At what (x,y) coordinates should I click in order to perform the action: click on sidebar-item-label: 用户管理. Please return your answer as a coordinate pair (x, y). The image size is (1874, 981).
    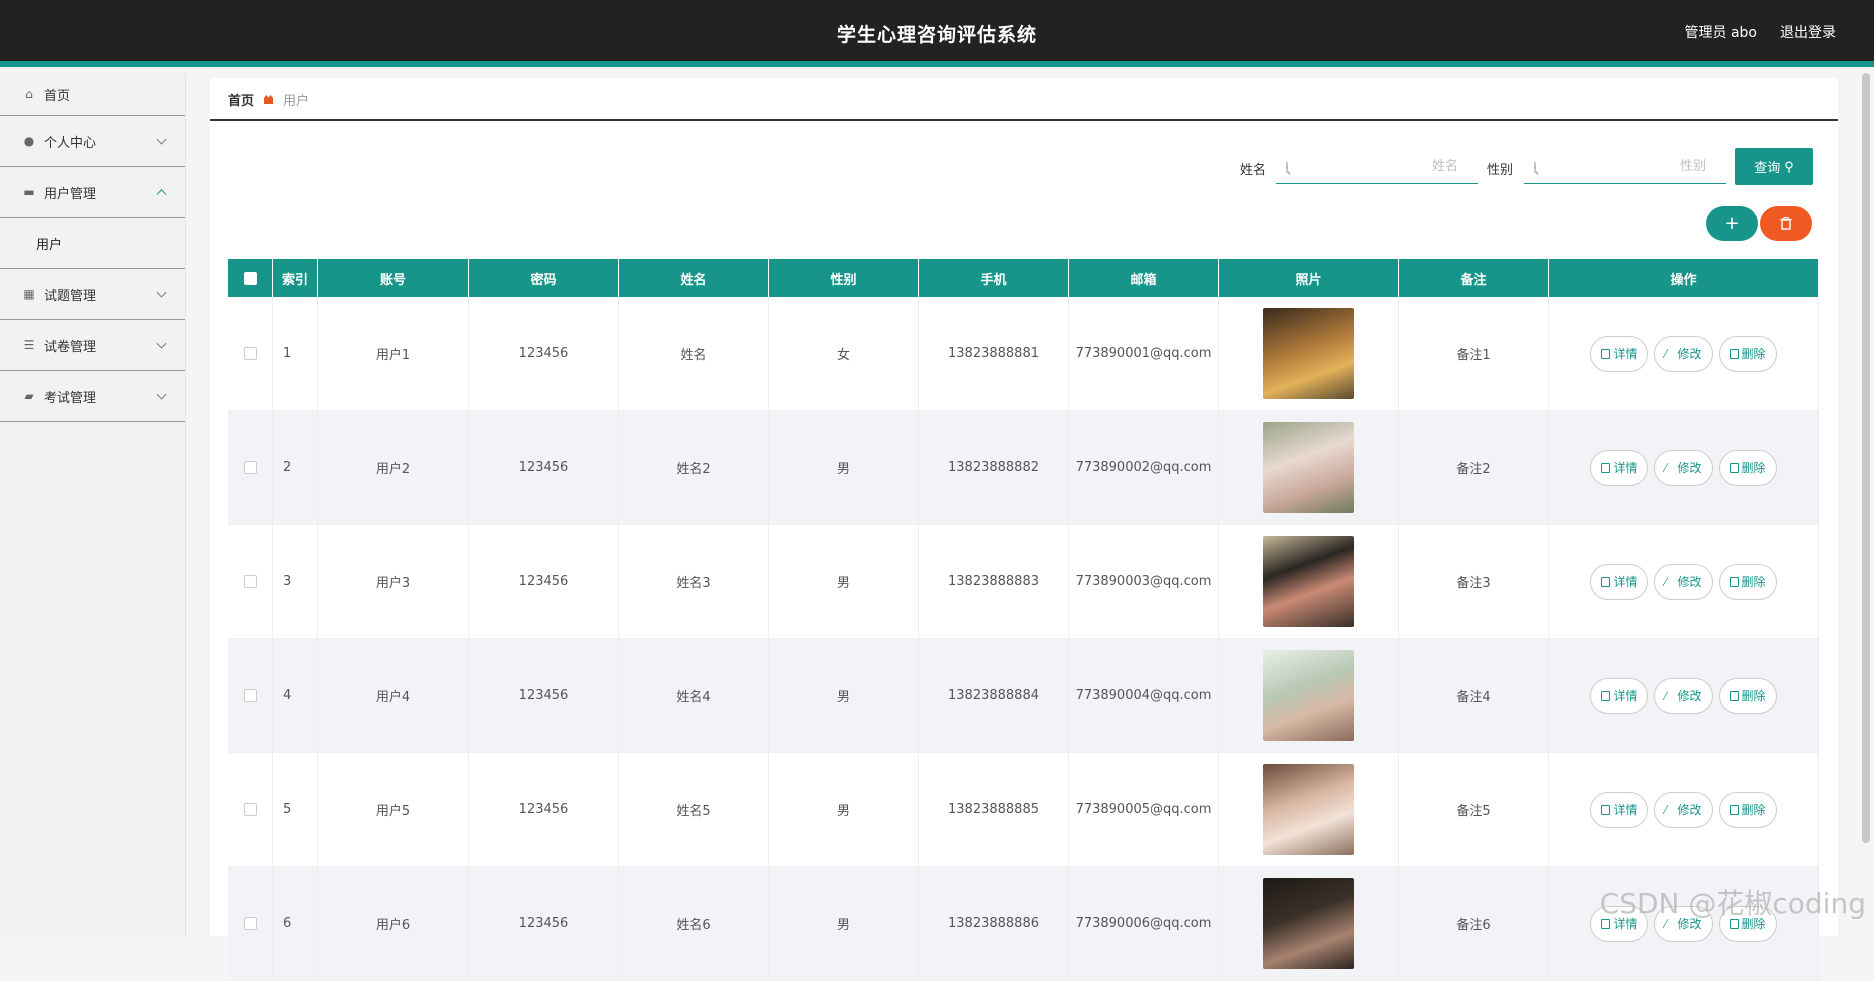
    Looking at the image, I should click on (70, 194).